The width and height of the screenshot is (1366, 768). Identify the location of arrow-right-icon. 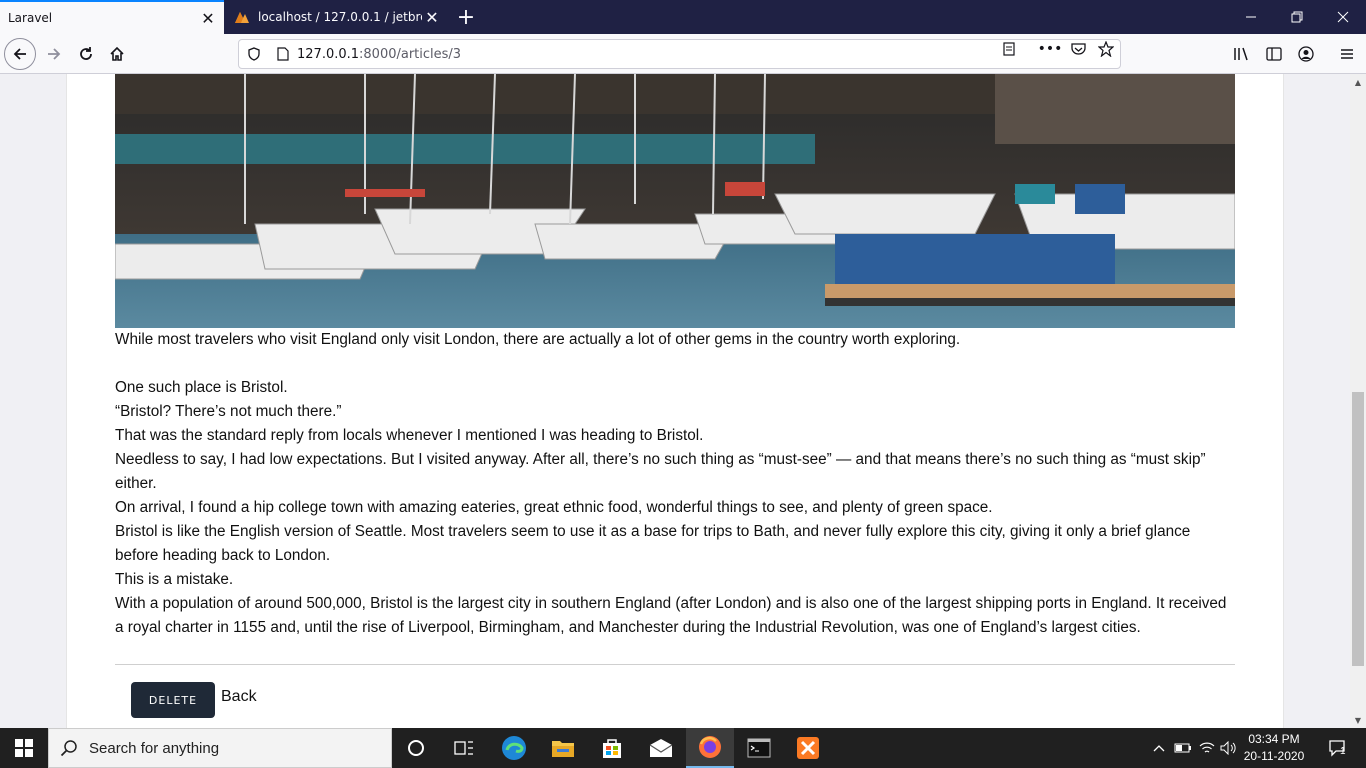
(54, 54).